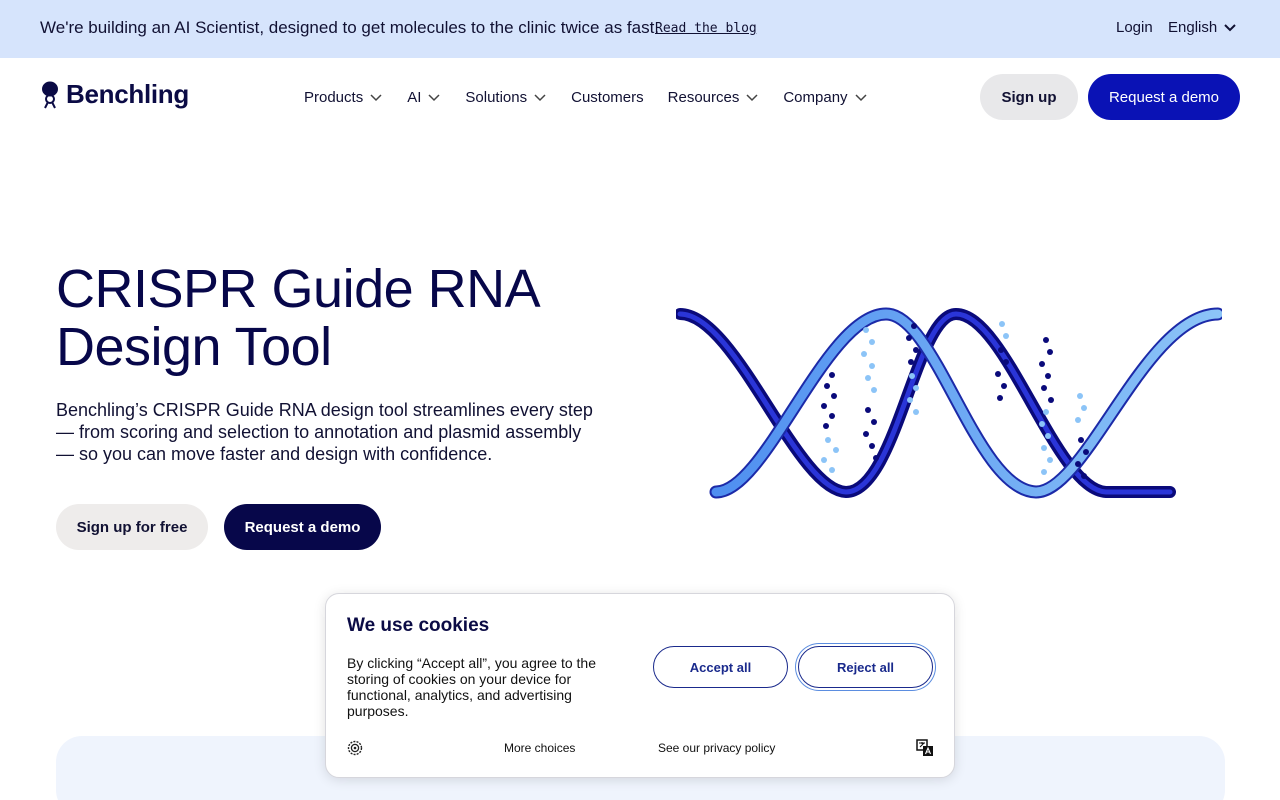 This screenshot has height=800, width=1280. I want to click on benchling-logo: Benchling, so click(114, 94).